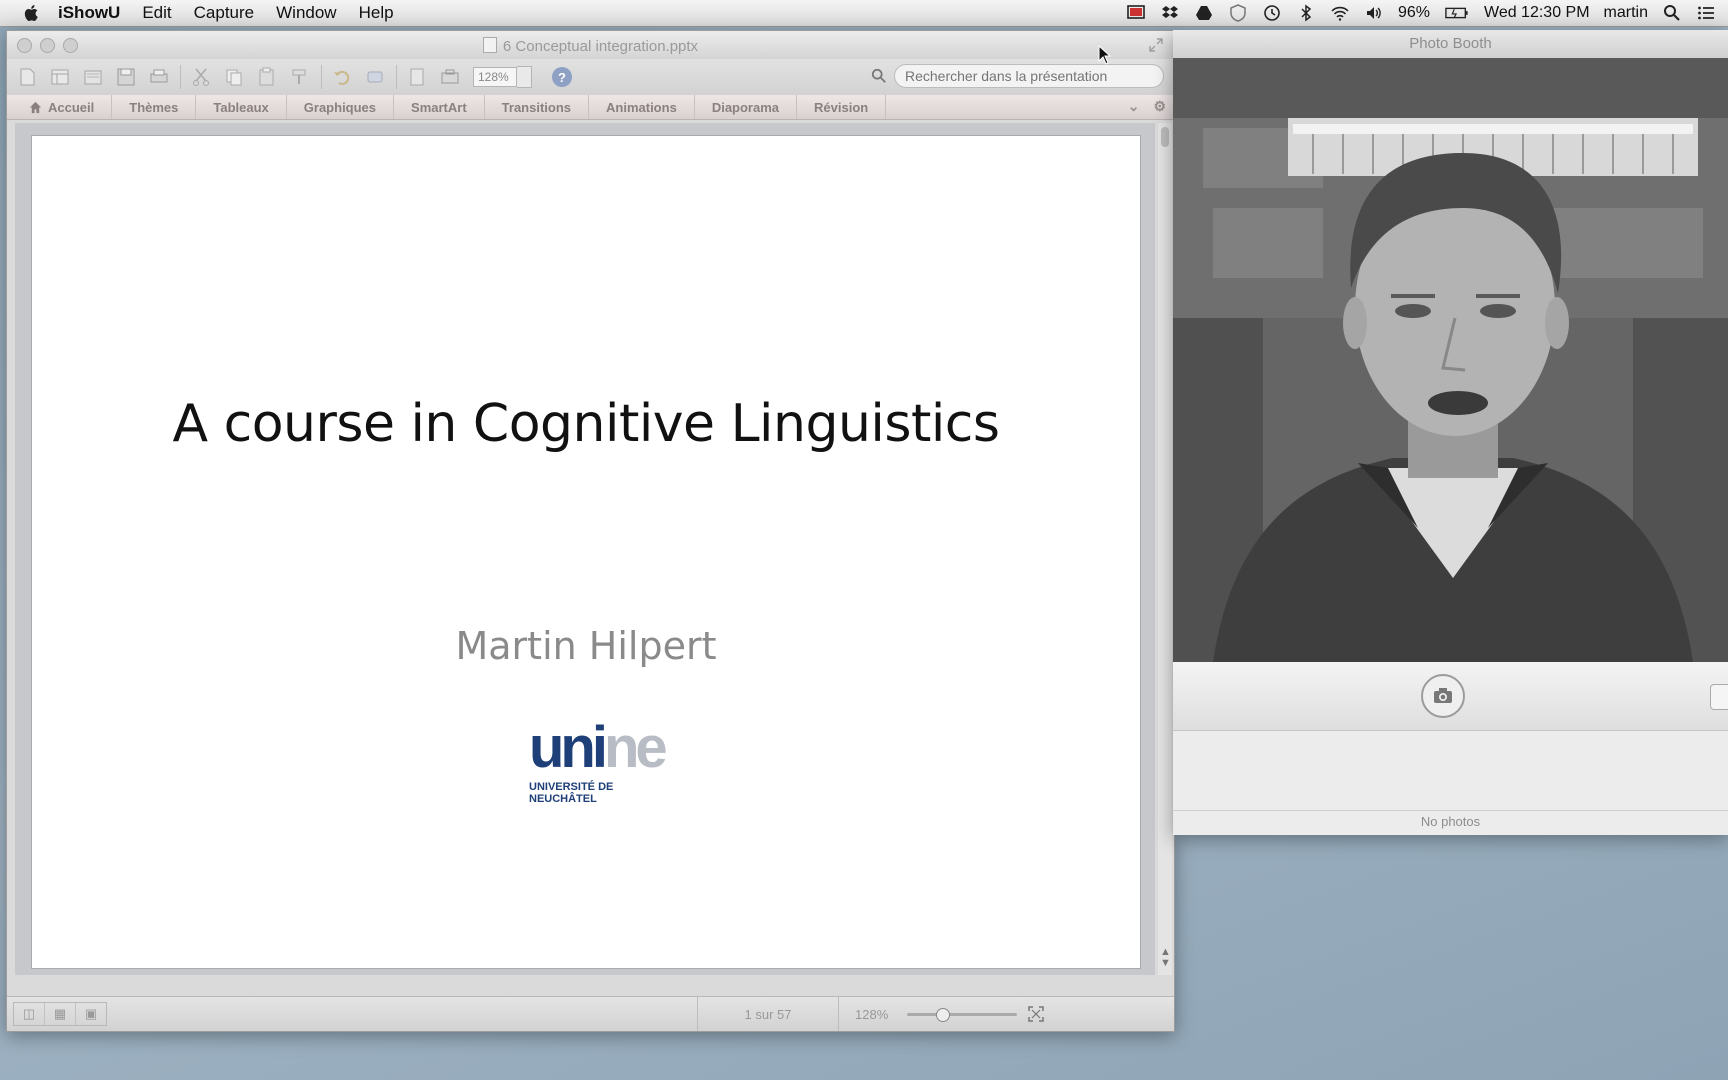 The image size is (1728, 1080). What do you see at coordinates (600, 46) in the screenshot?
I see `ppt-title-label: 6 Conceptual integration.pptx` at bounding box center [600, 46].